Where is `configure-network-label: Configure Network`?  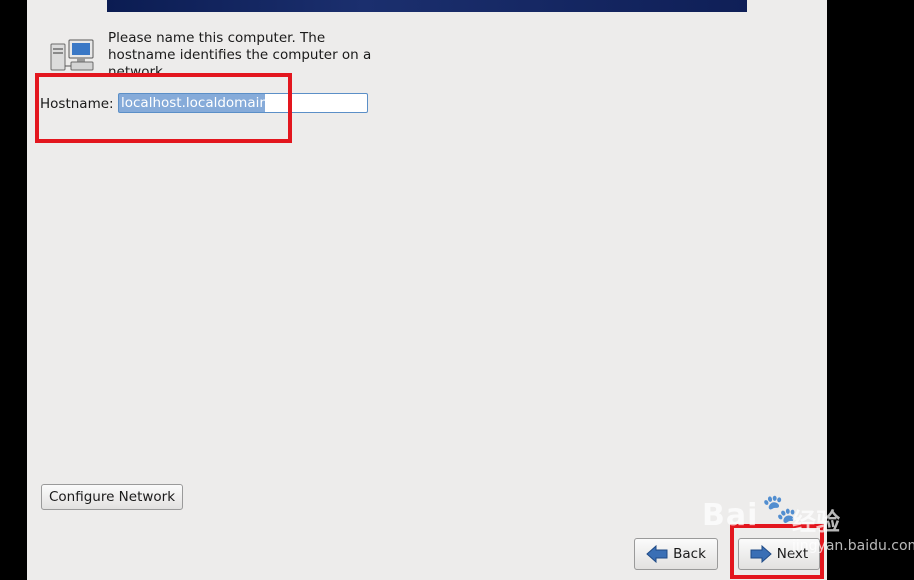
configure-network-label: Configure Network is located at coordinates (112, 497).